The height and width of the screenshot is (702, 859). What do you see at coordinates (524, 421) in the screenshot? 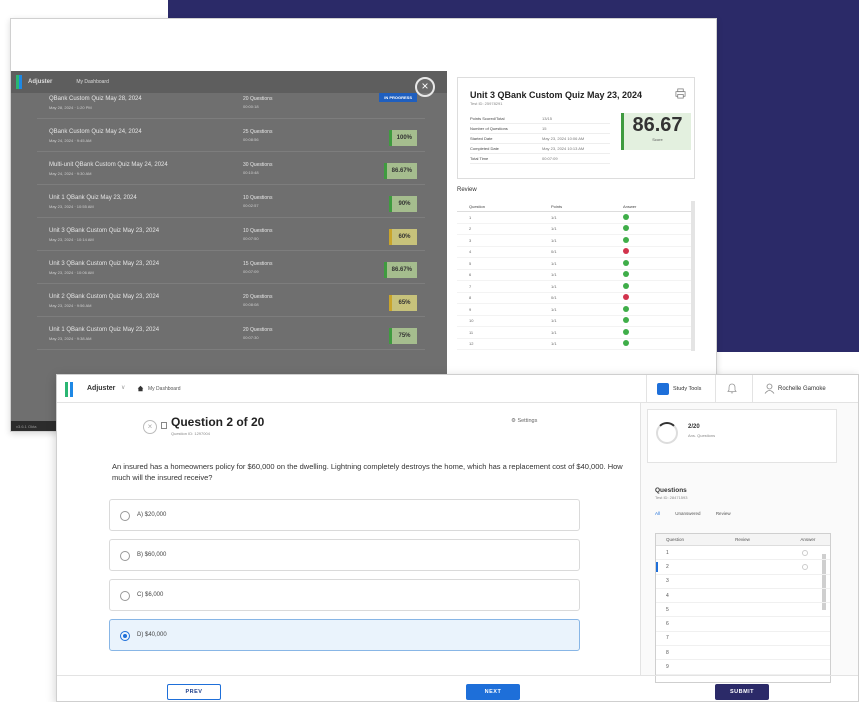
I see `settings-button: ⚙ Settings` at bounding box center [524, 421].